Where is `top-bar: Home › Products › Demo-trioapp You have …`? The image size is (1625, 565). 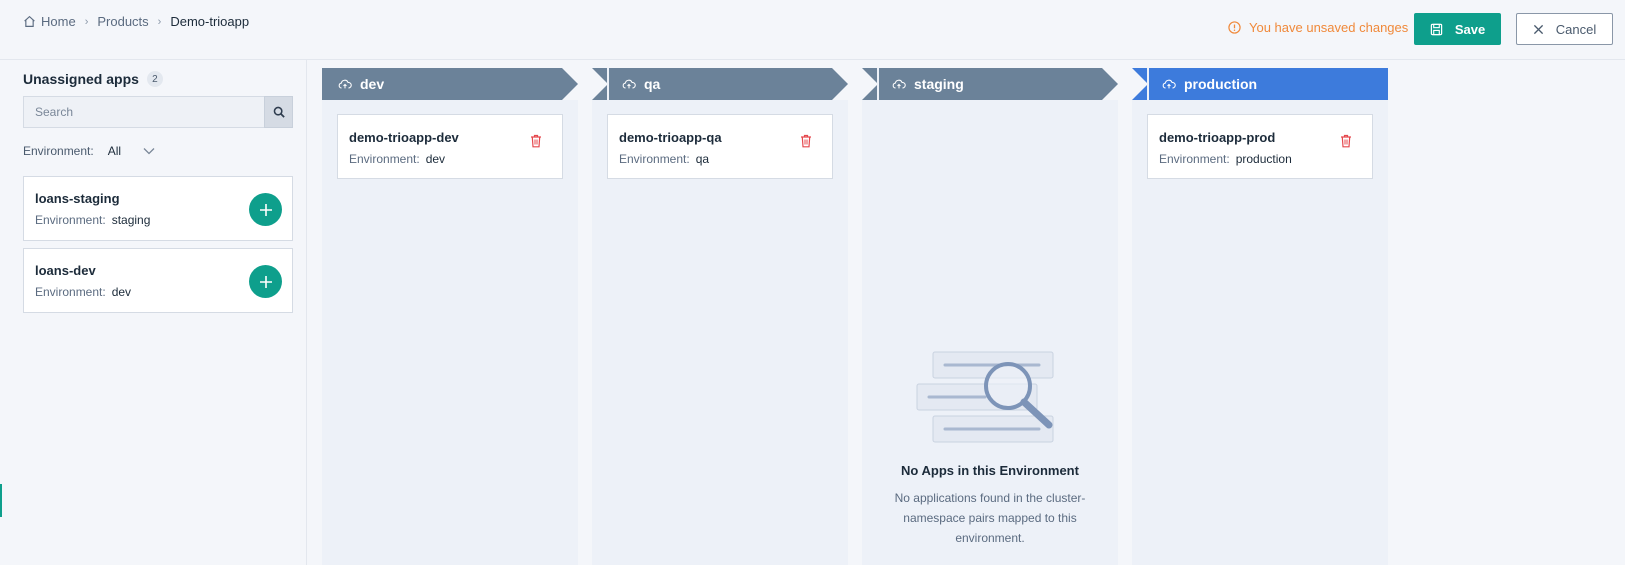
top-bar: Home › Products › Demo-trioapp You have … is located at coordinates (812, 30).